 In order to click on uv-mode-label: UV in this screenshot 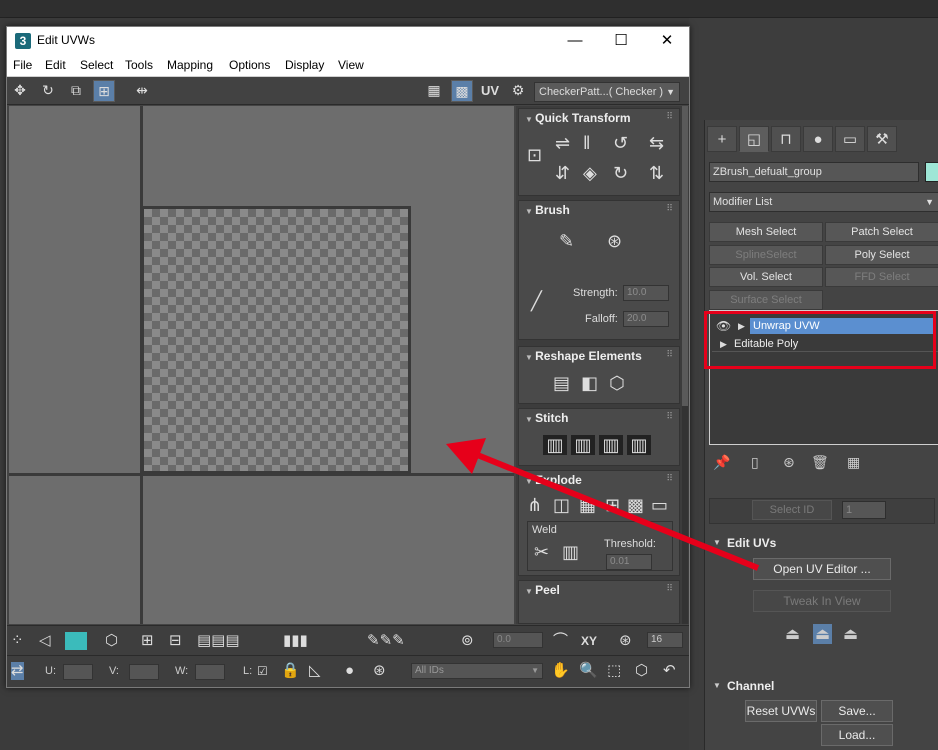, I will do `click(490, 90)`.